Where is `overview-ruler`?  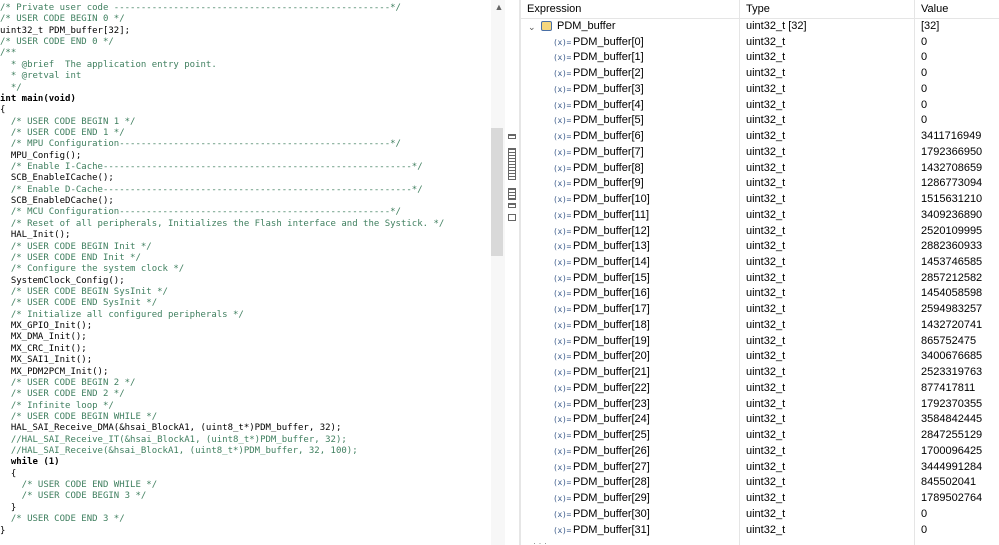 overview-ruler is located at coordinates (512, 272).